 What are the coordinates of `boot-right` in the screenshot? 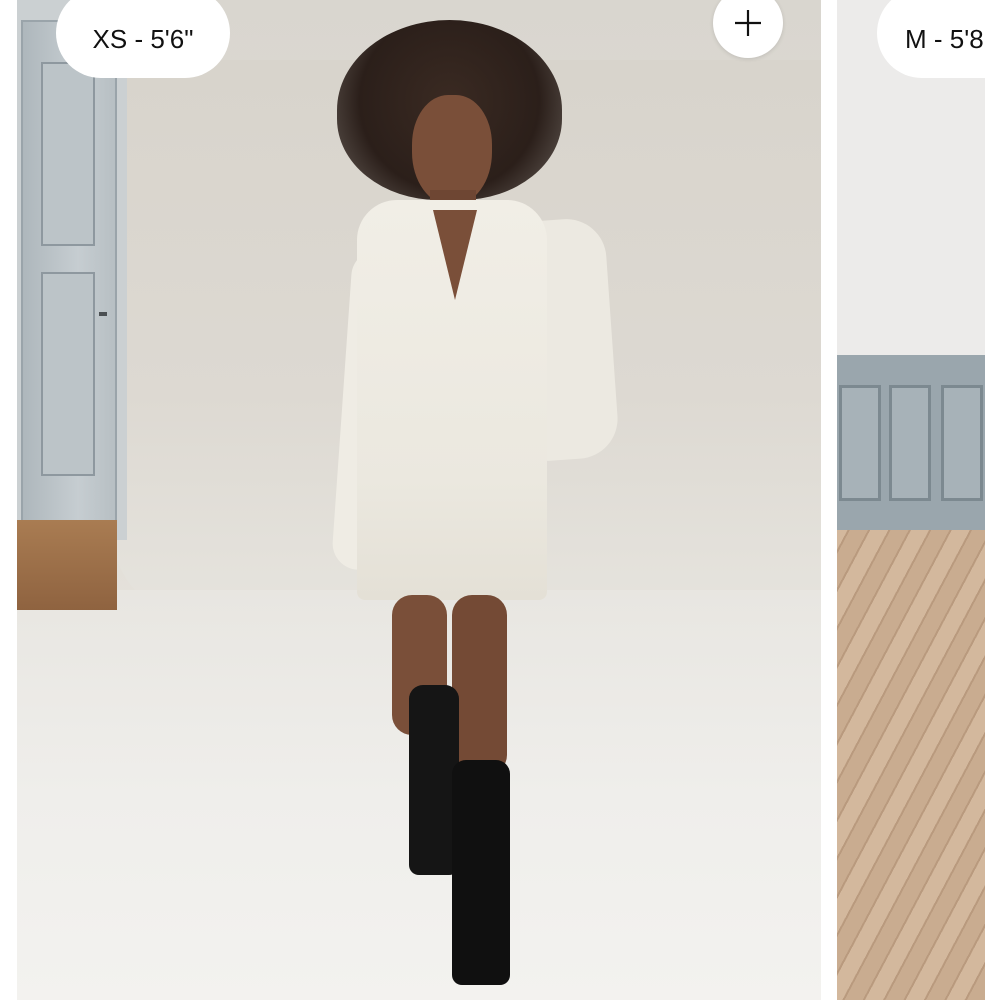 It's located at (481, 872).